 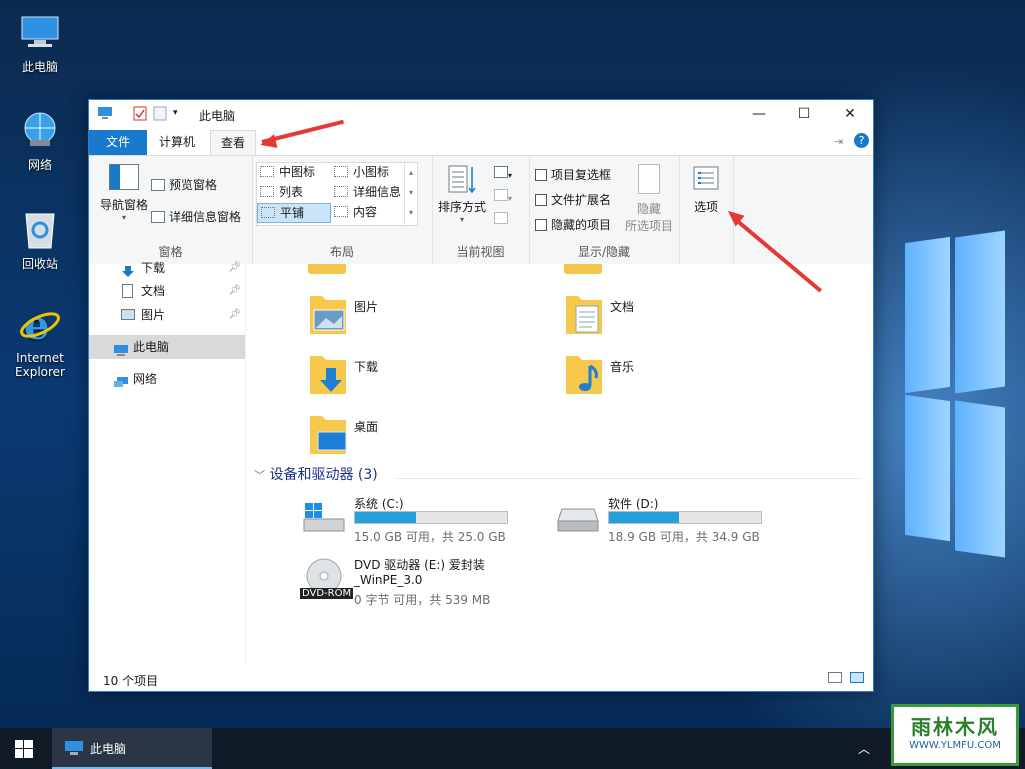 I want to click on chevron-up-icon: ︿, so click(x=864, y=748).